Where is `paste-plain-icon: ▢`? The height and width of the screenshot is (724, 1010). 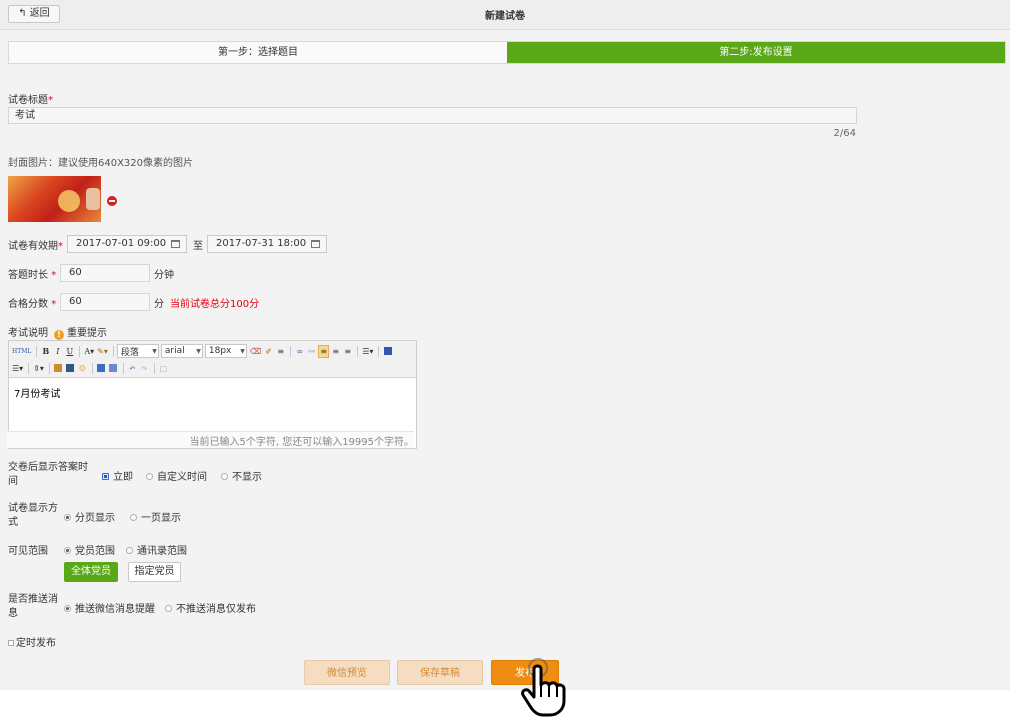
paste-plain-icon: ▢ is located at coordinates (163, 368).